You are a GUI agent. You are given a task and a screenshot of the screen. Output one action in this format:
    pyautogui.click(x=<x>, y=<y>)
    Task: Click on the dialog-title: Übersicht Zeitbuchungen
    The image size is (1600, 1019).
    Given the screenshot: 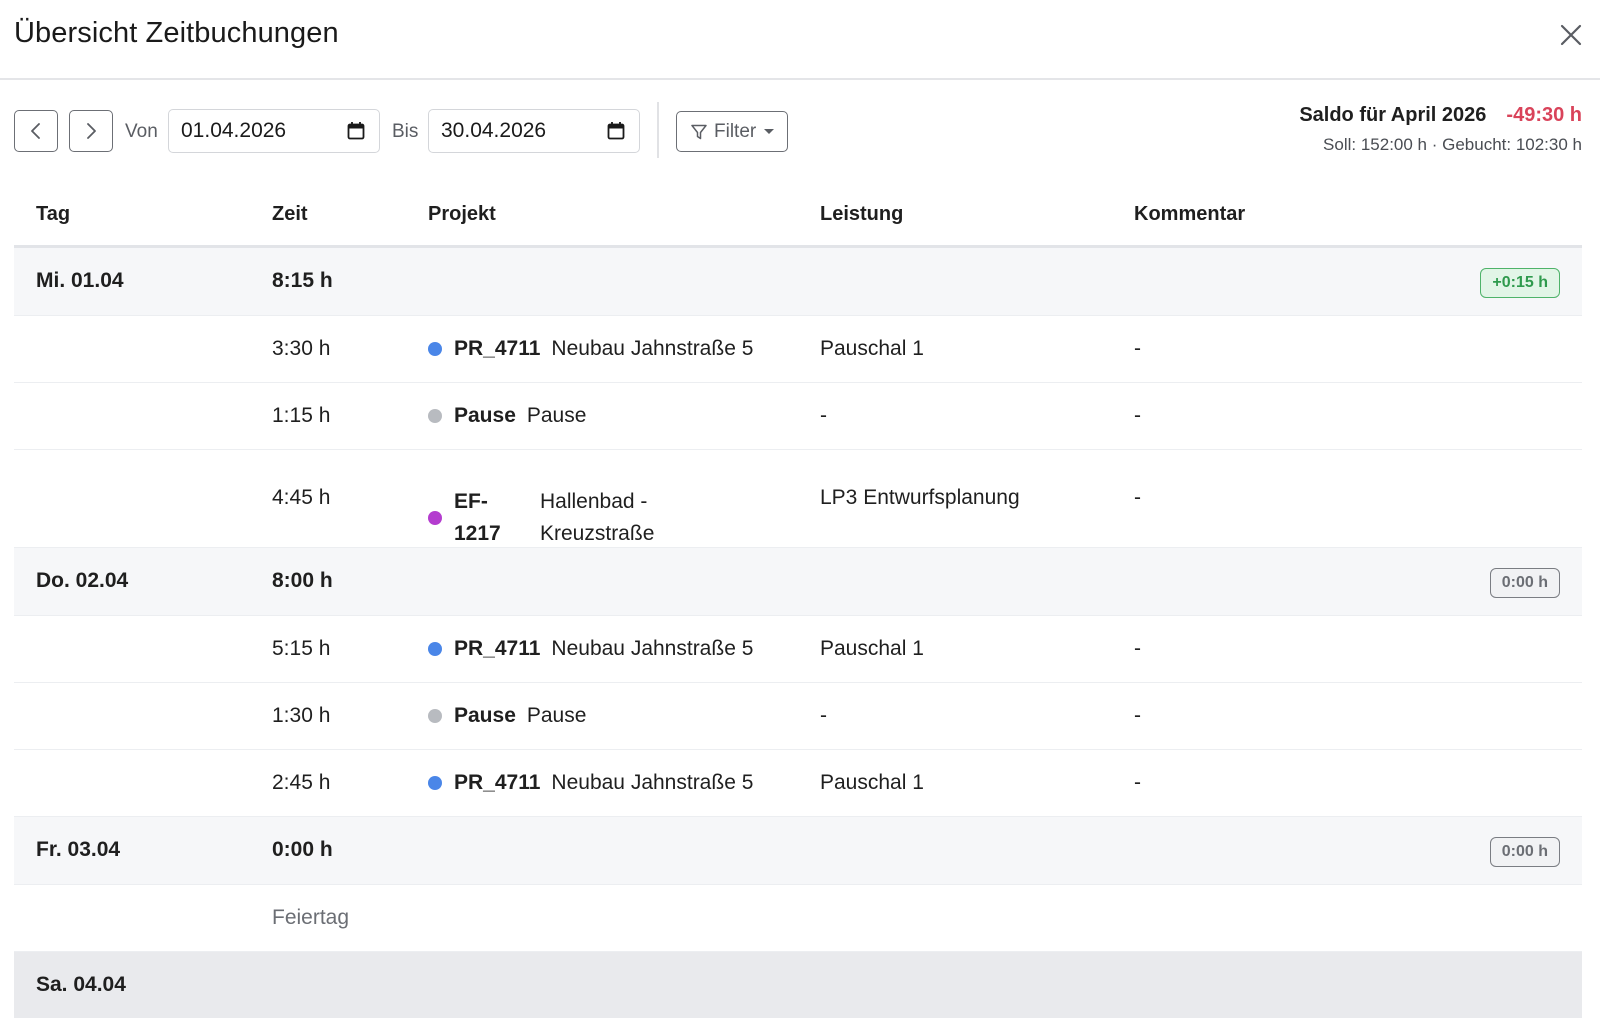 What is the action you would take?
    pyautogui.click(x=176, y=33)
    